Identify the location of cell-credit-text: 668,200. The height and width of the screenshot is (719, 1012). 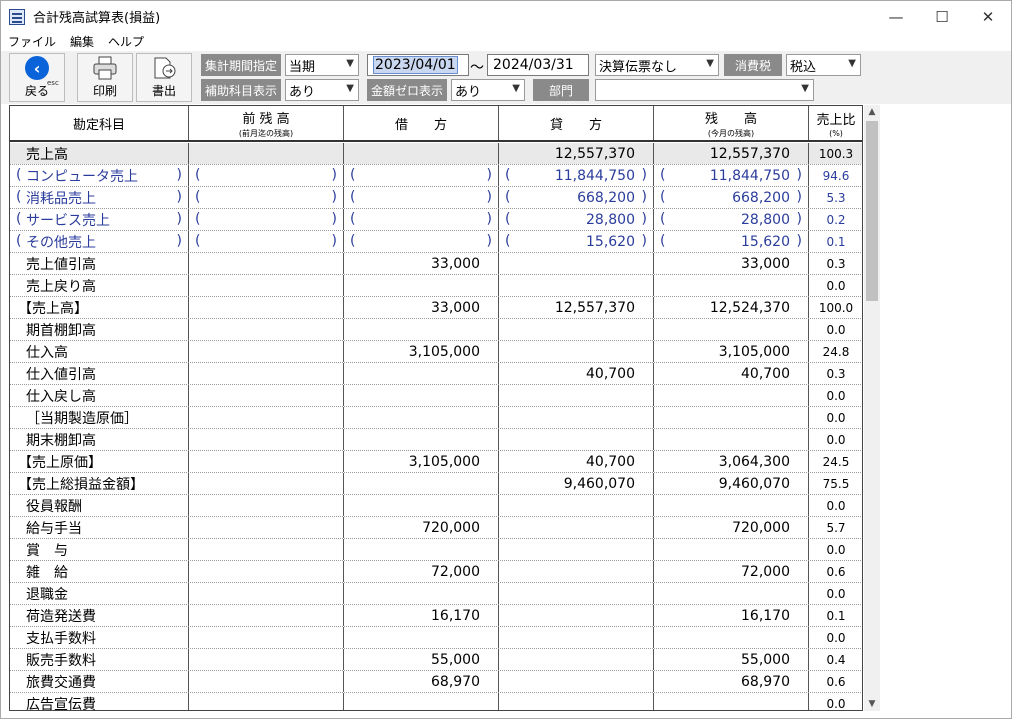
(606, 197).